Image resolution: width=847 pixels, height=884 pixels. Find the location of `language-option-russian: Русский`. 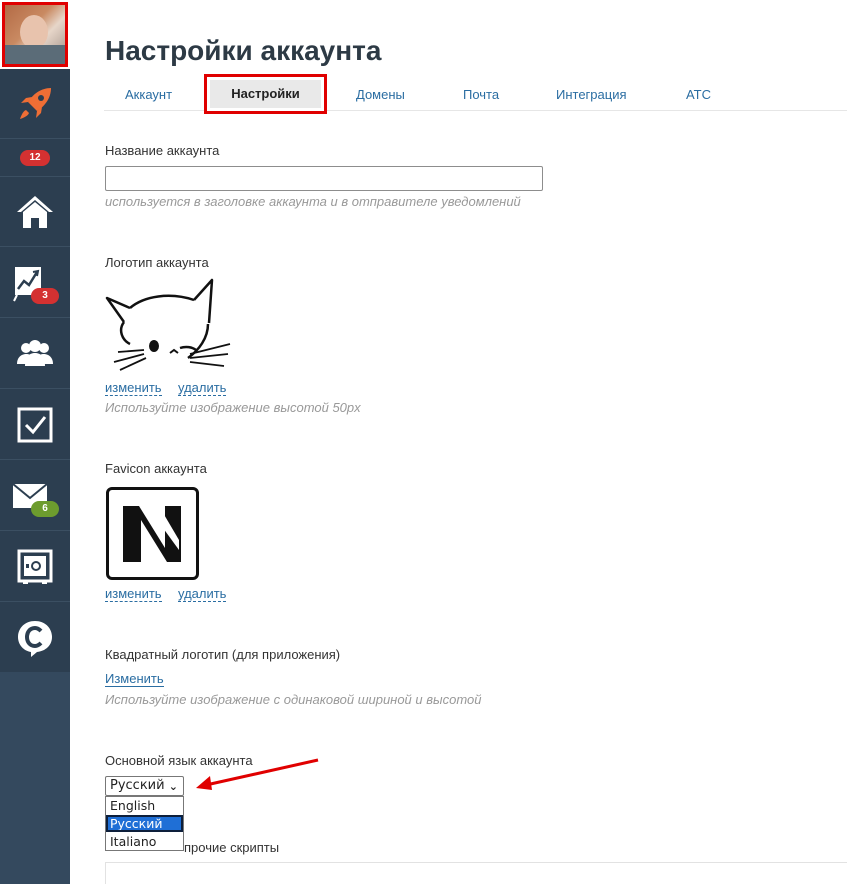

language-option-russian: Русский is located at coordinates (144, 823).